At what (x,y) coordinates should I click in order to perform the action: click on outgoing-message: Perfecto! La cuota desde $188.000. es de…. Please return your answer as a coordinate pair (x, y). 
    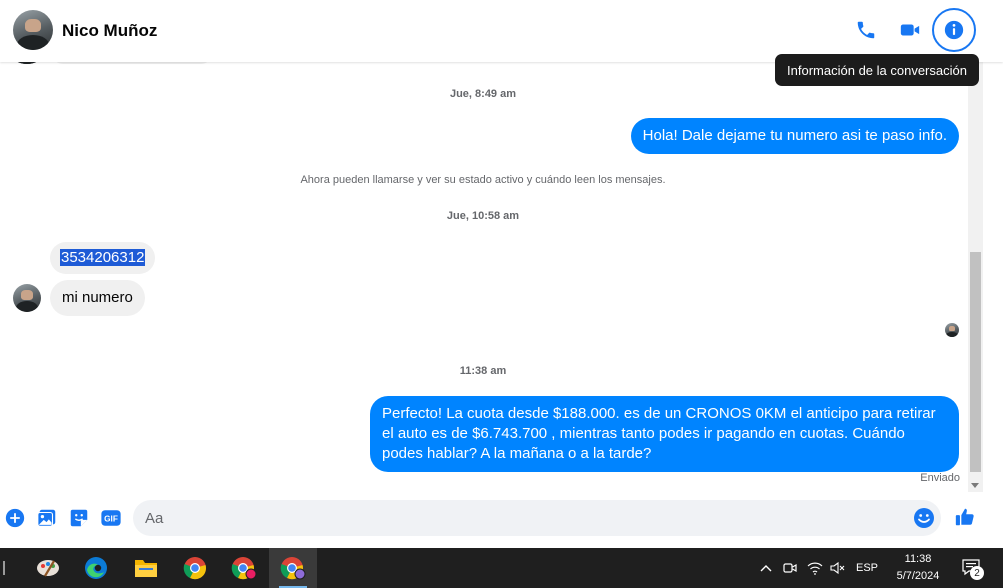
    Looking at the image, I should click on (664, 434).